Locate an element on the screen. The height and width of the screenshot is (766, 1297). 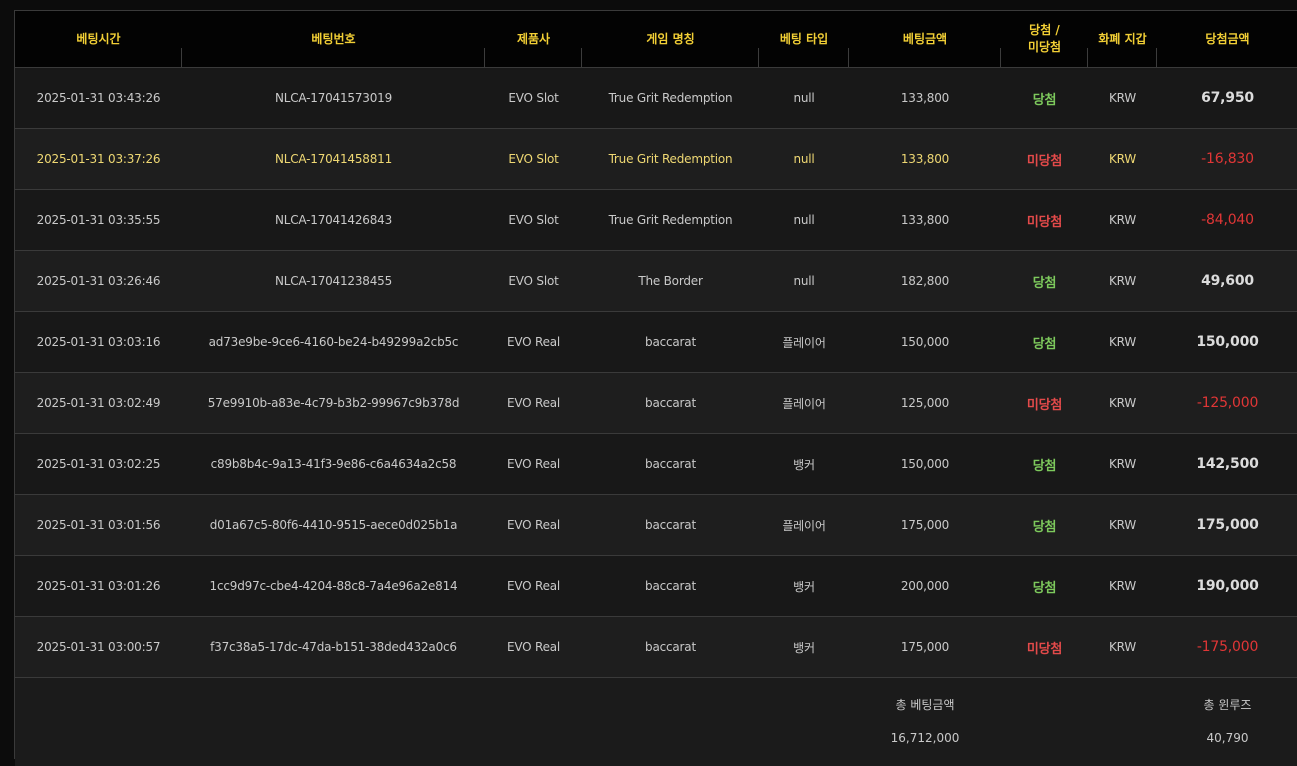
bet-id-cell: 1cc9d97c-cbe4-4204-88c8-7a4e96a2e814 is located at coordinates (333, 586).